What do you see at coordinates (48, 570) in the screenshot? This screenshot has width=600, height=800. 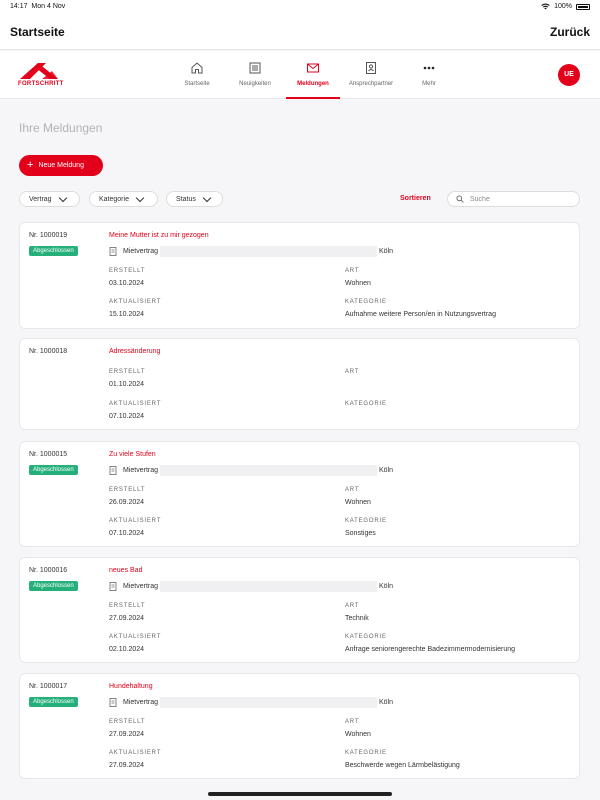 I see `report-number: Nr. 1000016` at bounding box center [48, 570].